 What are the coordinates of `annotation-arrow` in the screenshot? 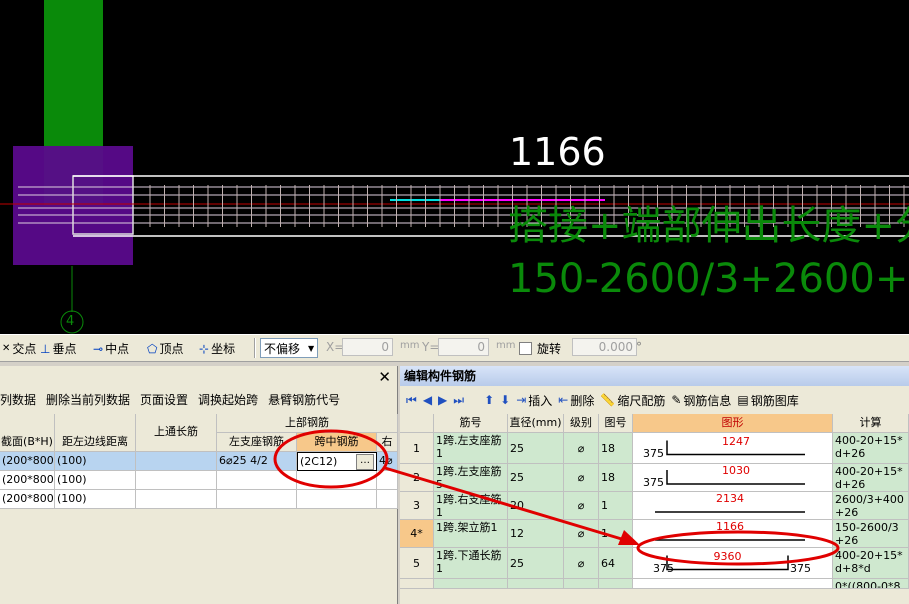 It's located at (505, 504).